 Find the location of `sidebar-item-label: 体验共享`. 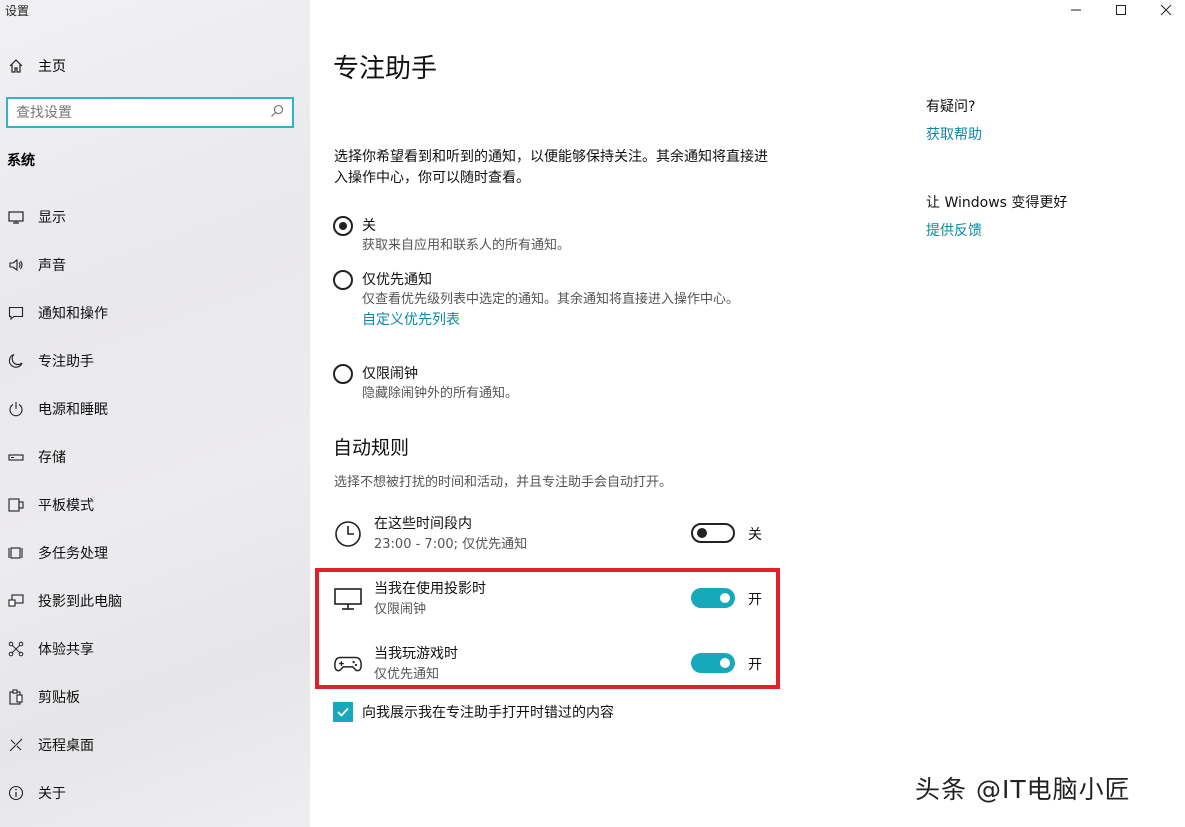

sidebar-item-label: 体验共享 is located at coordinates (66, 650).